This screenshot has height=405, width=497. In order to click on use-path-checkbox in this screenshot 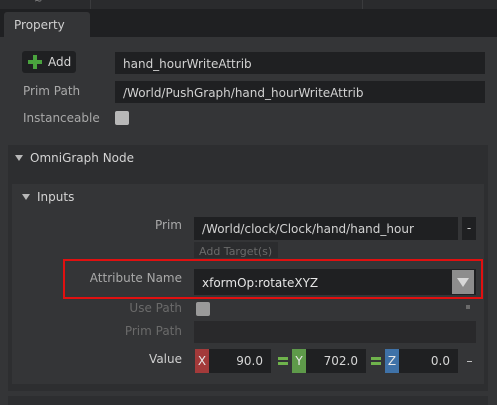, I will do `click(203, 309)`.